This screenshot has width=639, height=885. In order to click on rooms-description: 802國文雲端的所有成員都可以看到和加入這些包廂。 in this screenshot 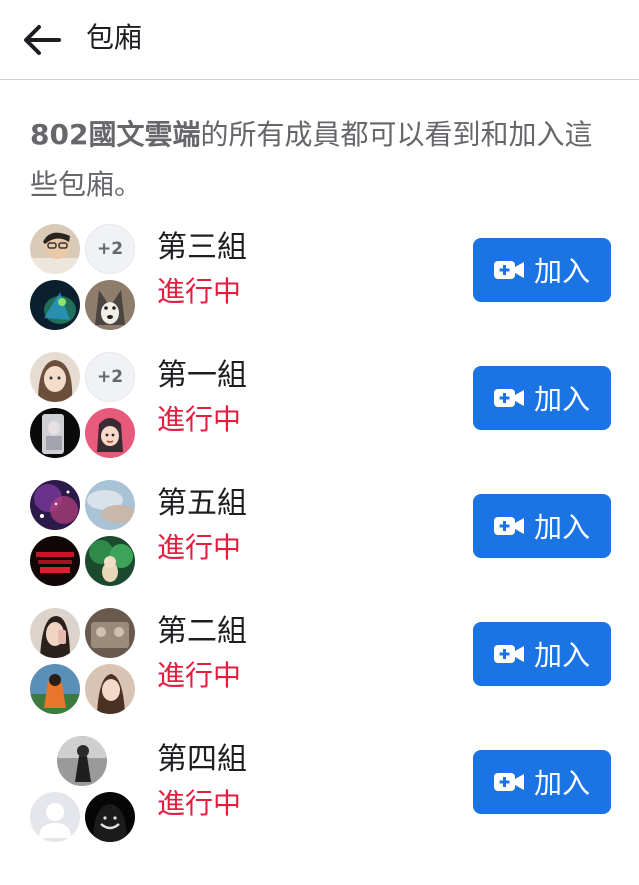, I will do `click(320, 160)`.